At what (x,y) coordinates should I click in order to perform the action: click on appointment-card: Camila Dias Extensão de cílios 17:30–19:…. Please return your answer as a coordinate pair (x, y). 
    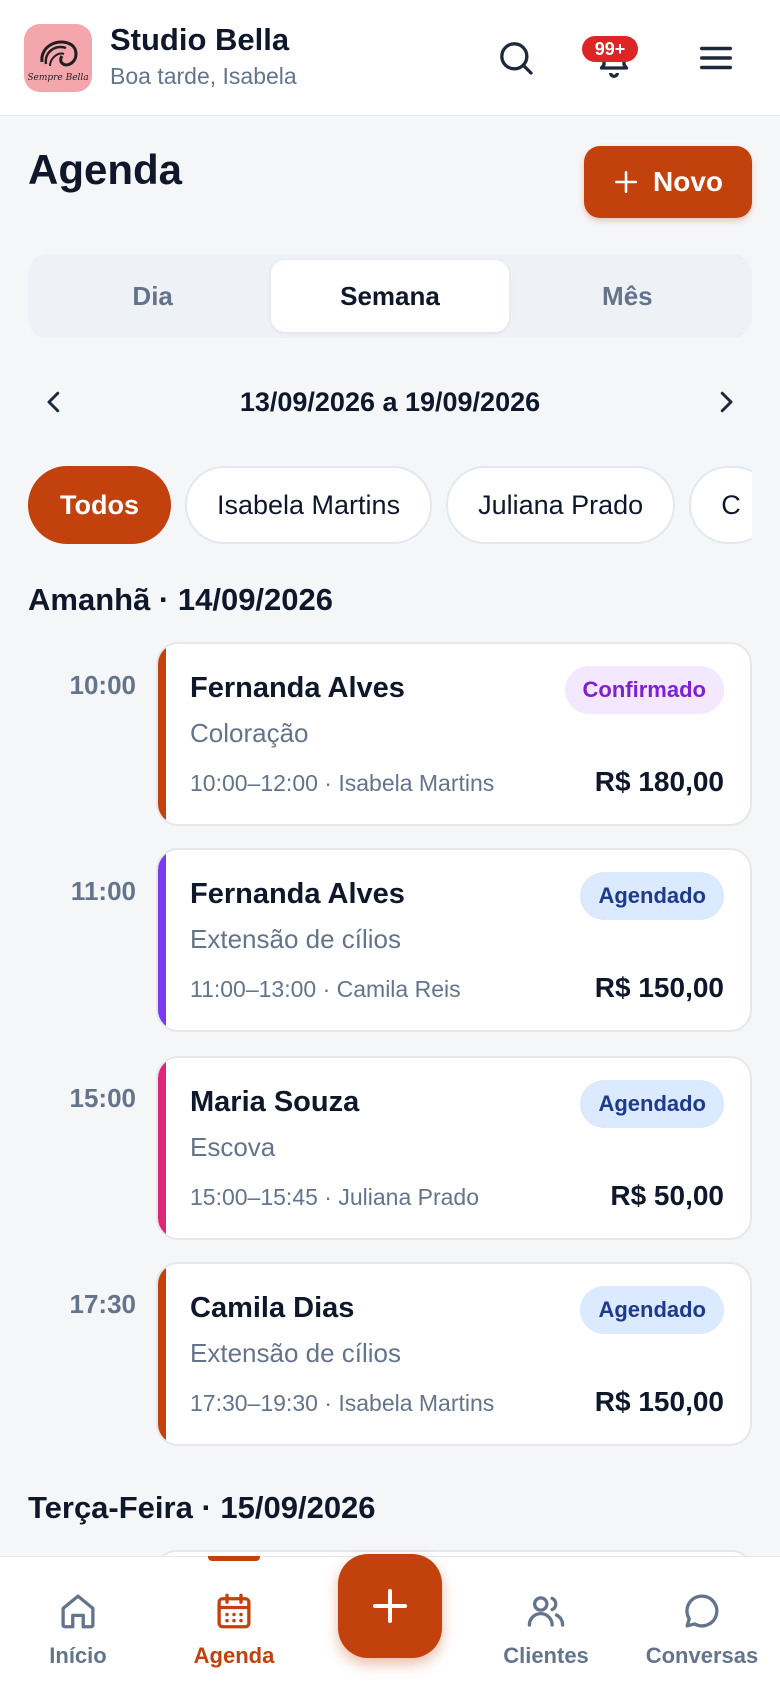
    Looking at the image, I should click on (454, 1354).